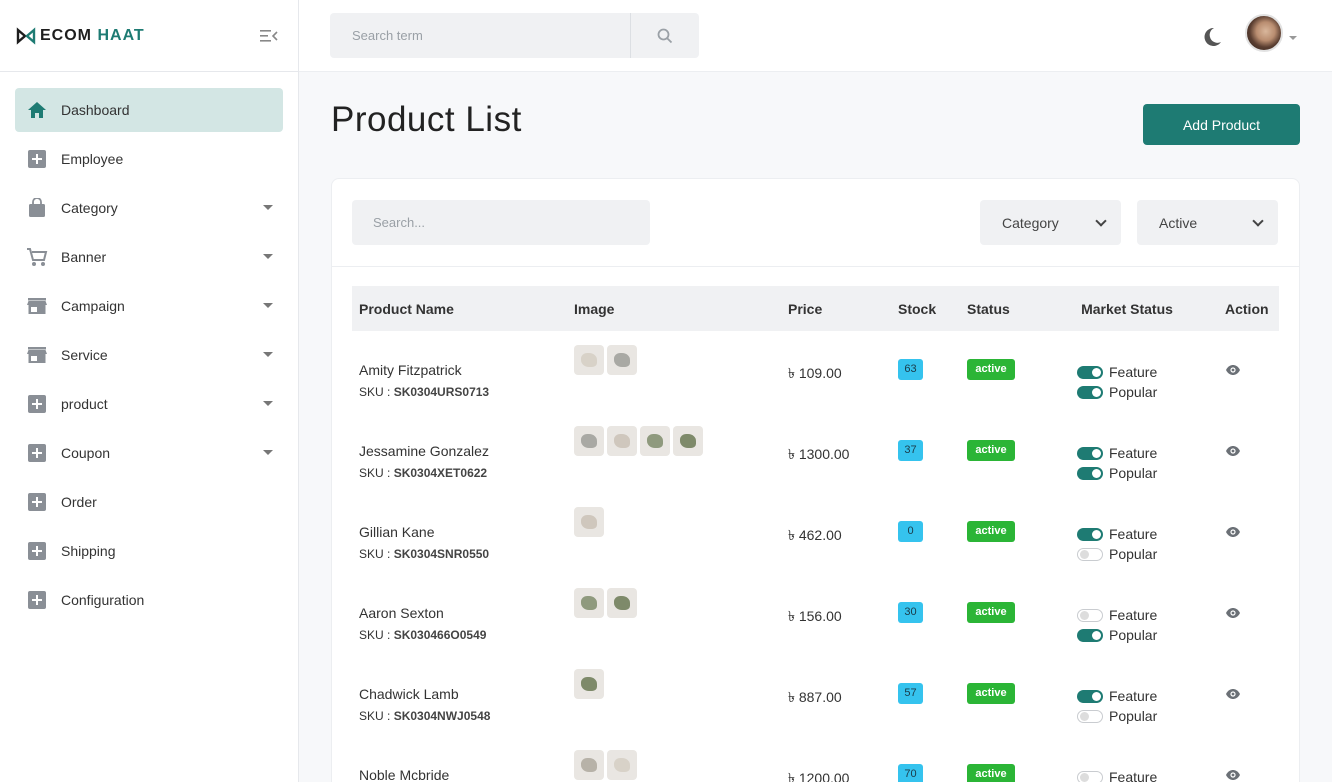 The height and width of the screenshot is (782, 1332). I want to click on add-product-button: Add Product, so click(1221, 124).